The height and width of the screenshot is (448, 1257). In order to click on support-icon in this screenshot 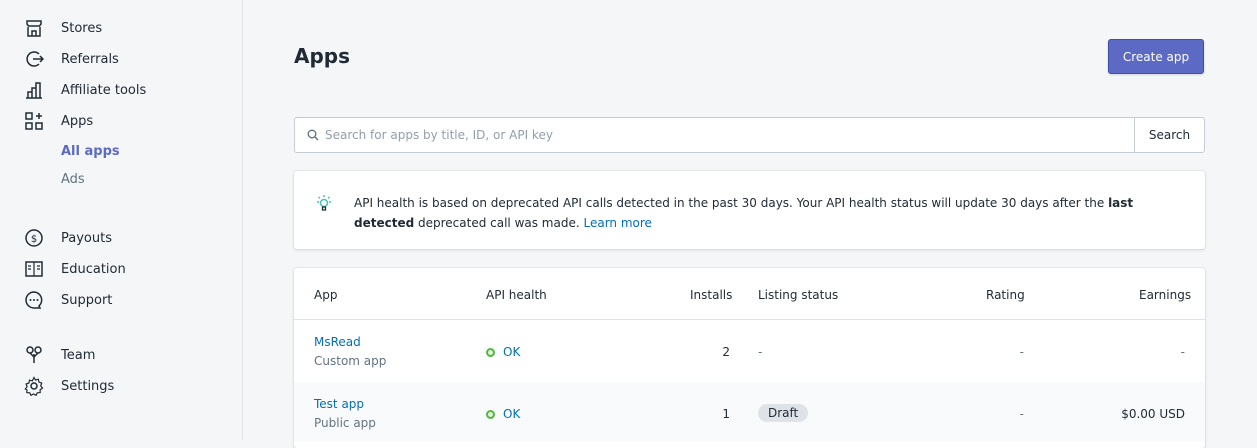, I will do `click(34, 300)`.